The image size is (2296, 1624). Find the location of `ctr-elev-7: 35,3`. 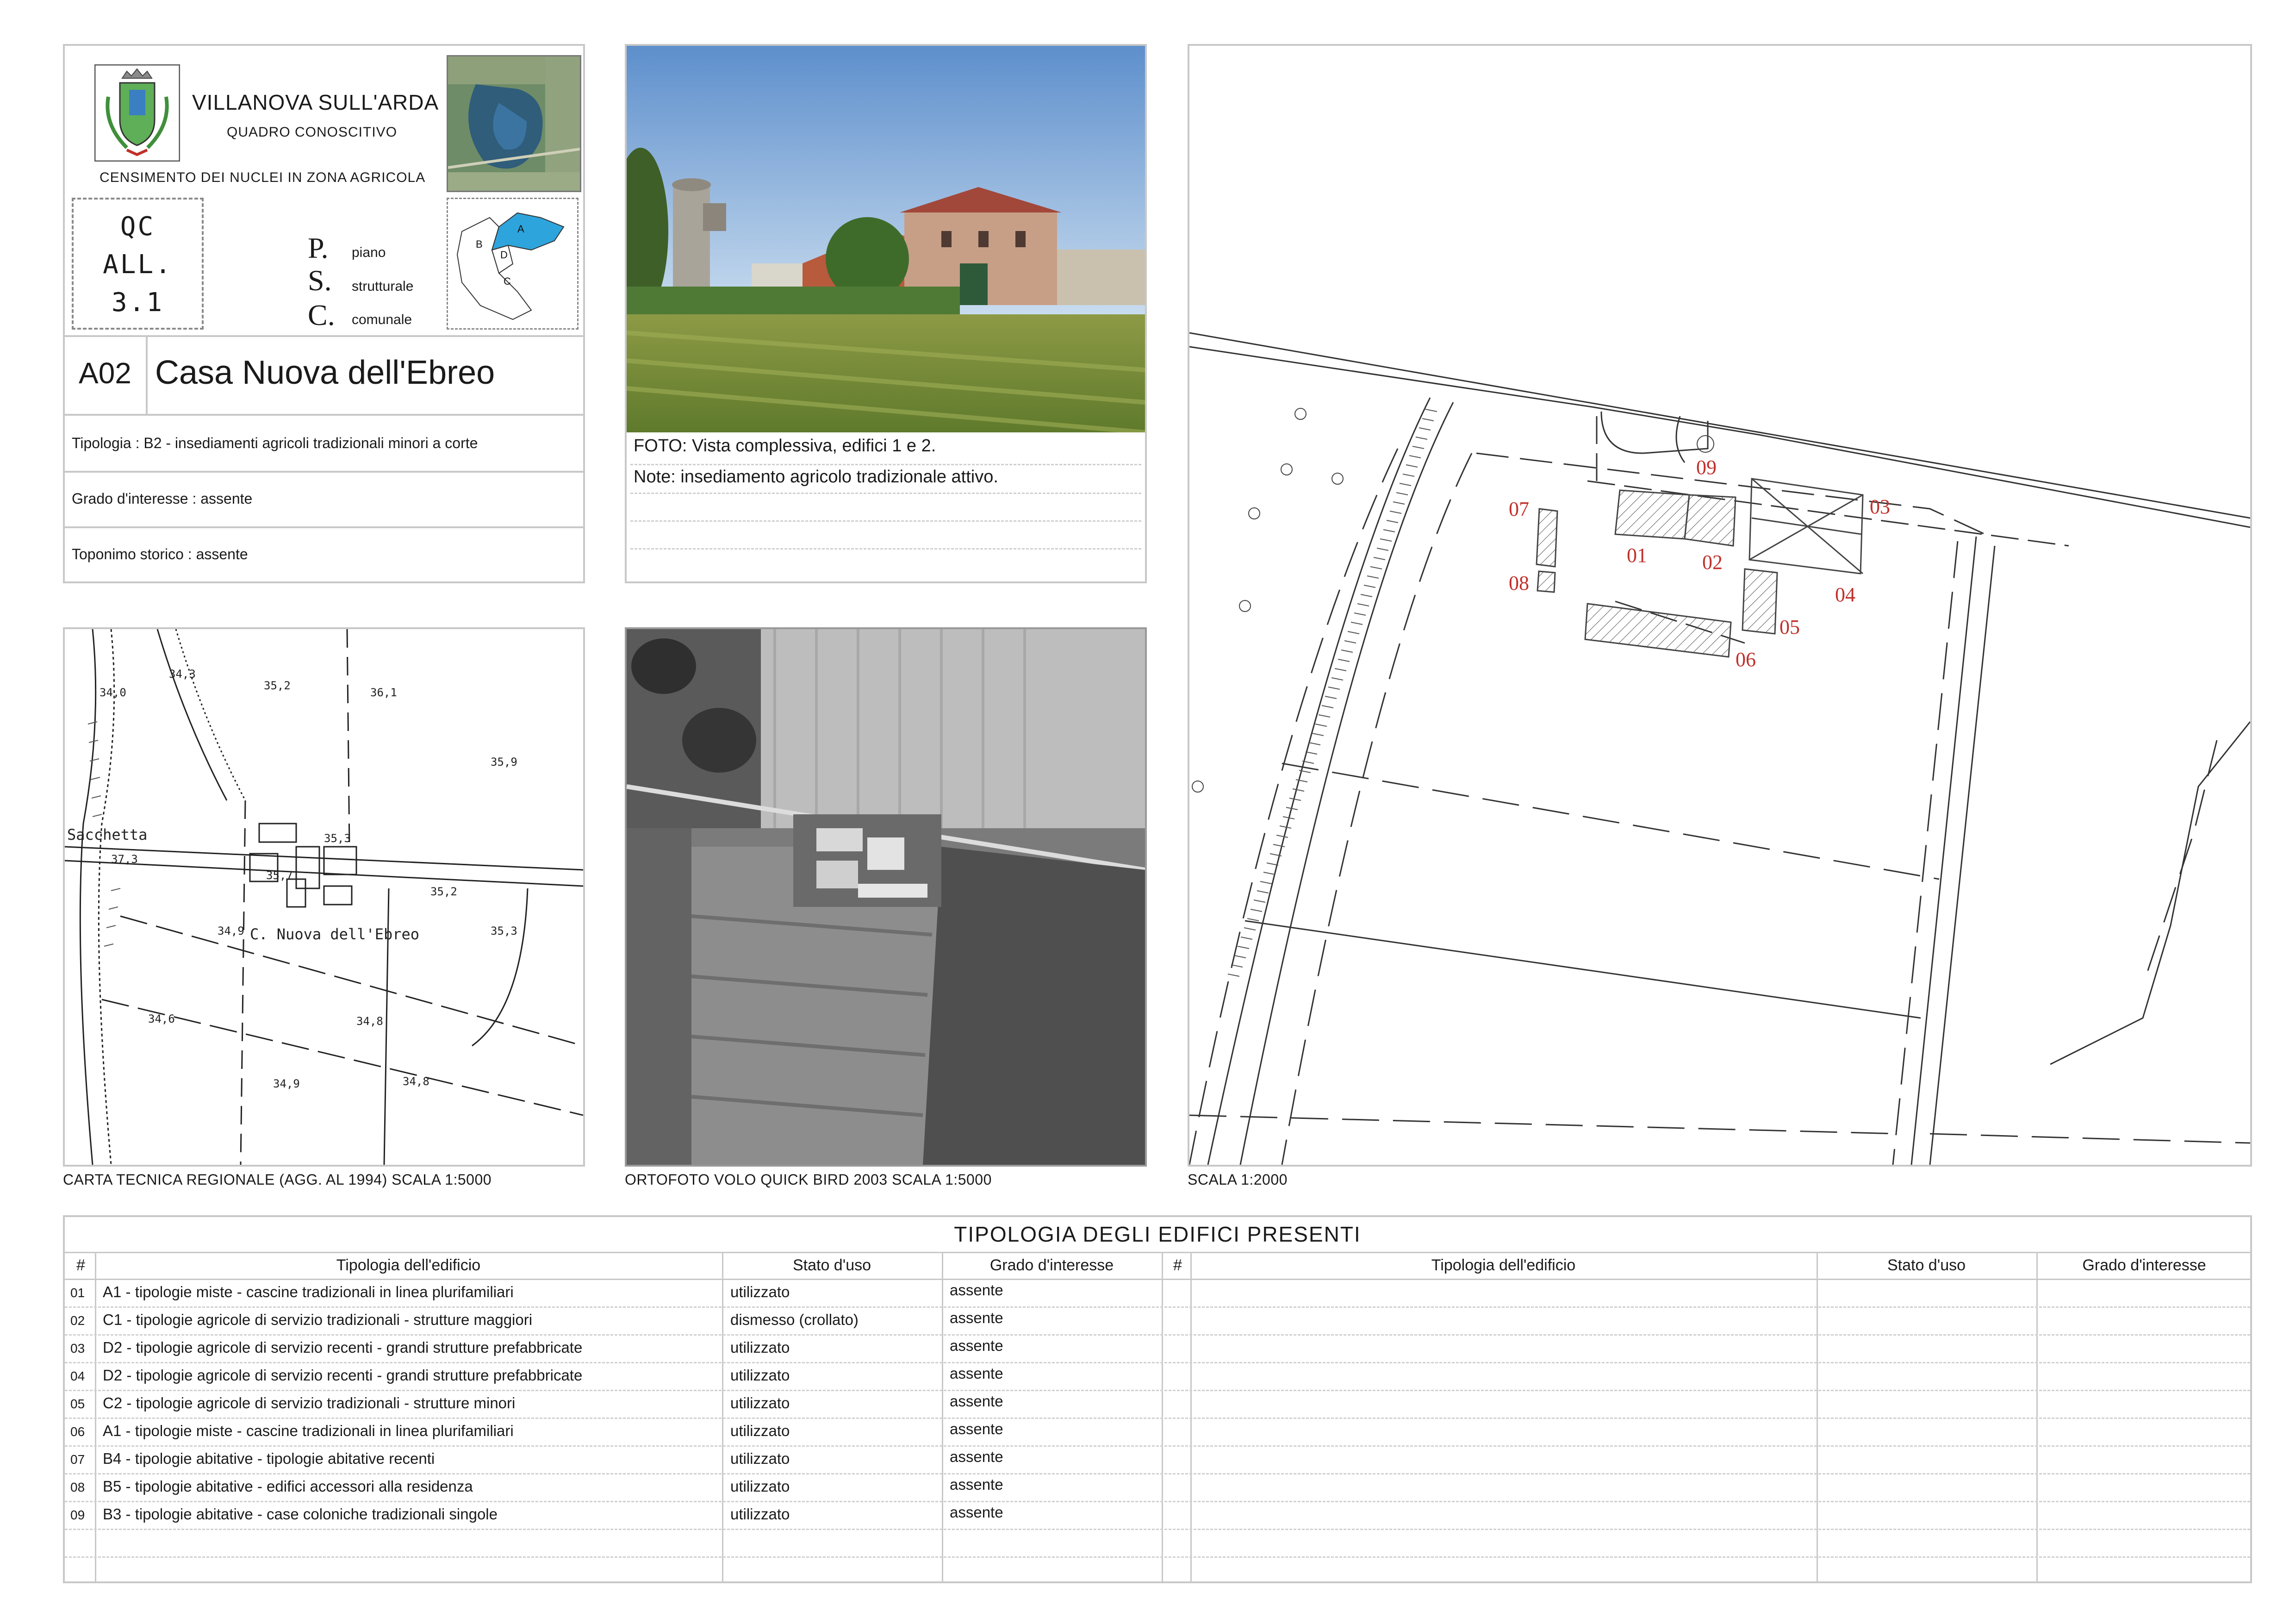

ctr-elev-7: 35,3 is located at coordinates (337, 838).